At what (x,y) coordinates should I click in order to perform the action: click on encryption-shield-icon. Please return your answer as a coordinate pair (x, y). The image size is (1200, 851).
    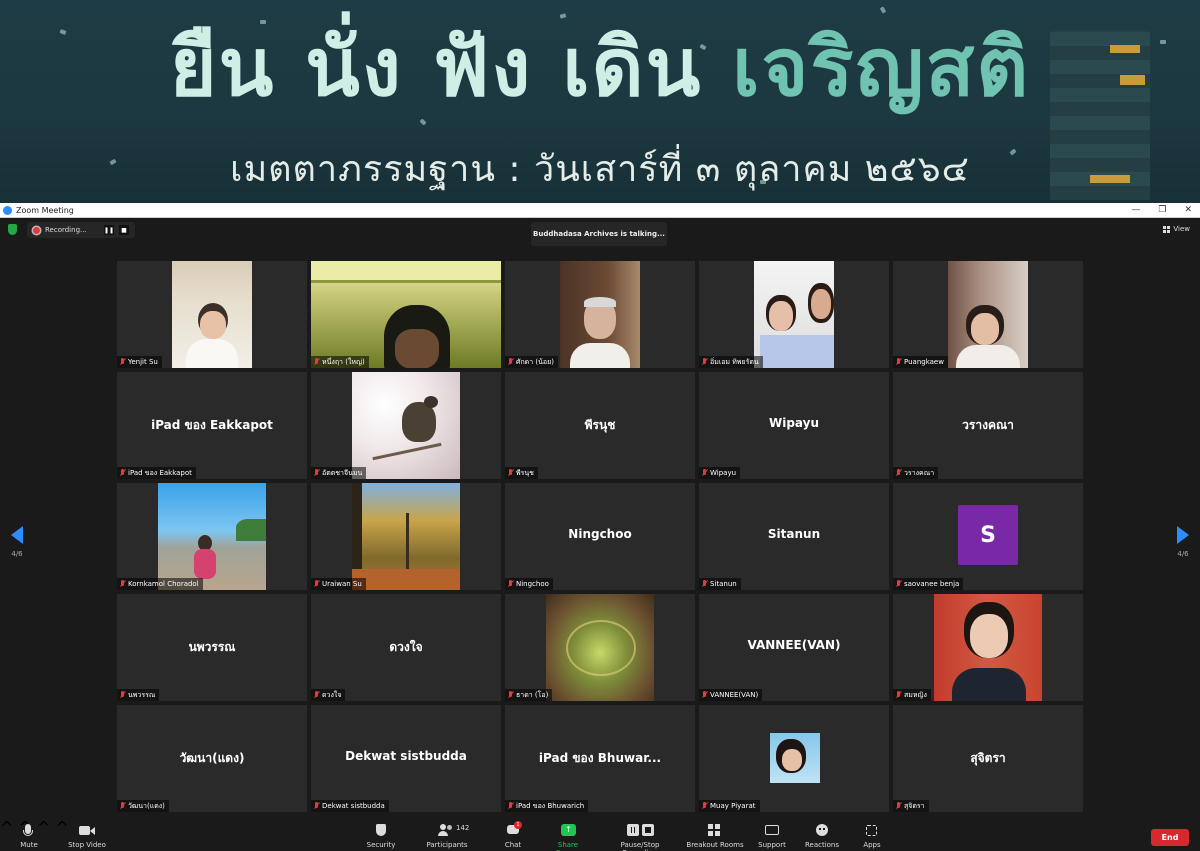
    Looking at the image, I should click on (12, 229).